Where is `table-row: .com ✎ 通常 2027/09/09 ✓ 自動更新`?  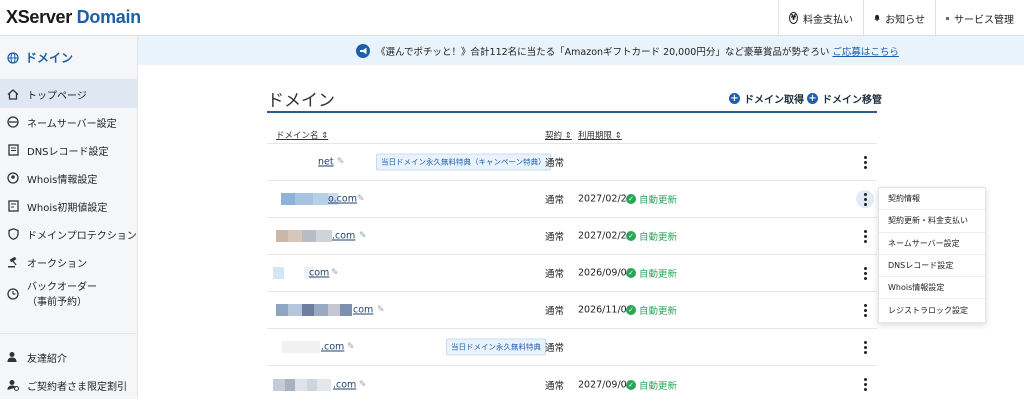 table-row: .com ✎ 通常 2027/09/09 ✓ 自動更新 is located at coordinates (572, 384).